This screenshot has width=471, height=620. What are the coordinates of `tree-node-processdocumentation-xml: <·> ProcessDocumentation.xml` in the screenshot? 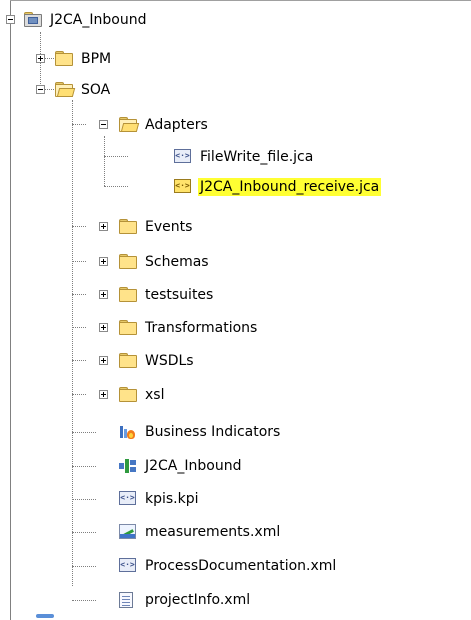 It's located at (228, 566).